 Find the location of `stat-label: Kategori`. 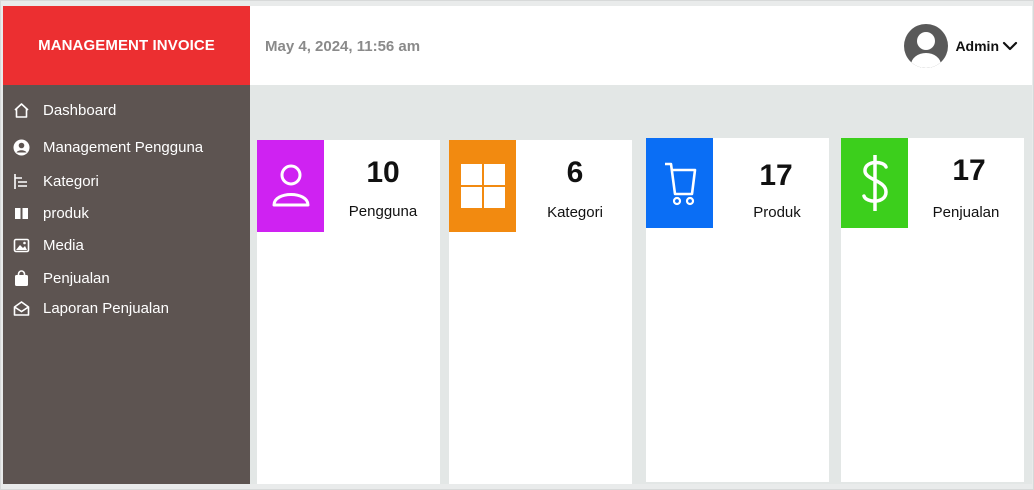

stat-label: Kategori is located at coordinates (575, 212).